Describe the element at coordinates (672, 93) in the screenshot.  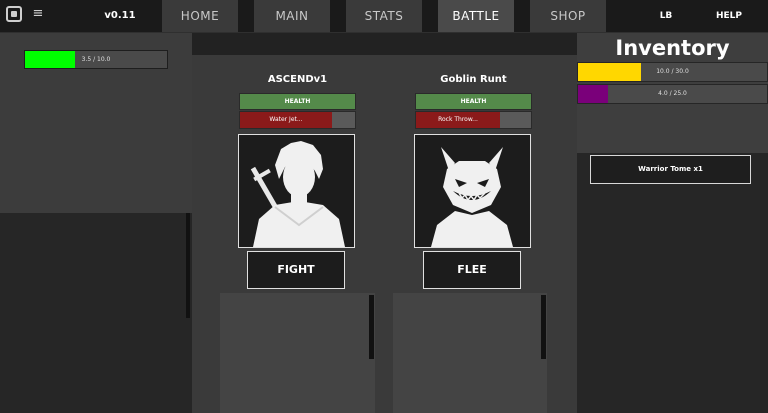
I see `mana-bar-text: 4.0 / 25.0` at that location.